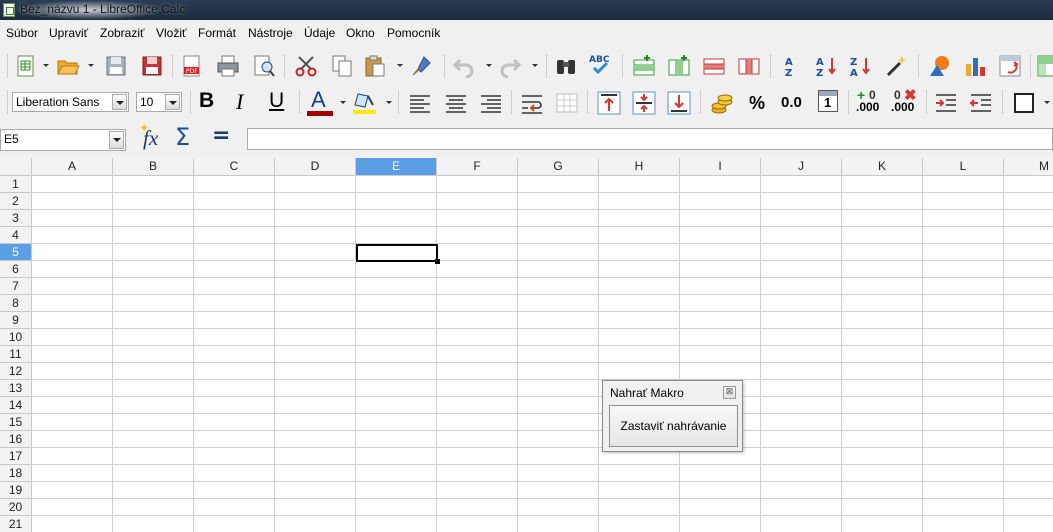 The image size is (1053, 532). Describe the element at coordinates (16, 303) in the screenshot. I see `row-header-8: 8` at that location.